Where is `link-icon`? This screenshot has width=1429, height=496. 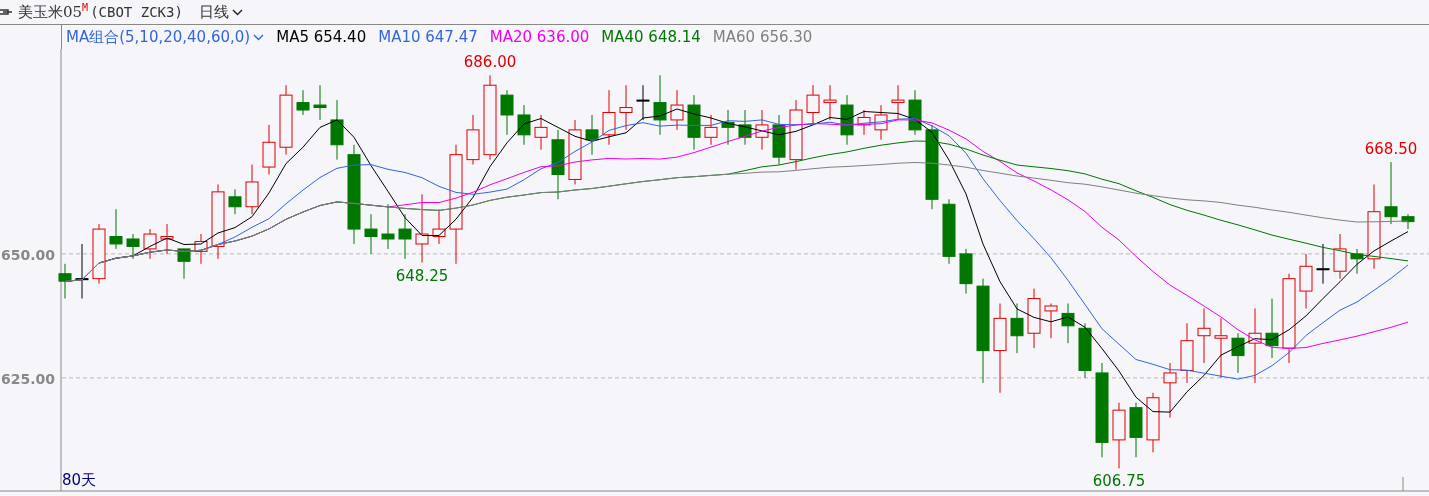
link-icon is located at coordinates (6, 12).